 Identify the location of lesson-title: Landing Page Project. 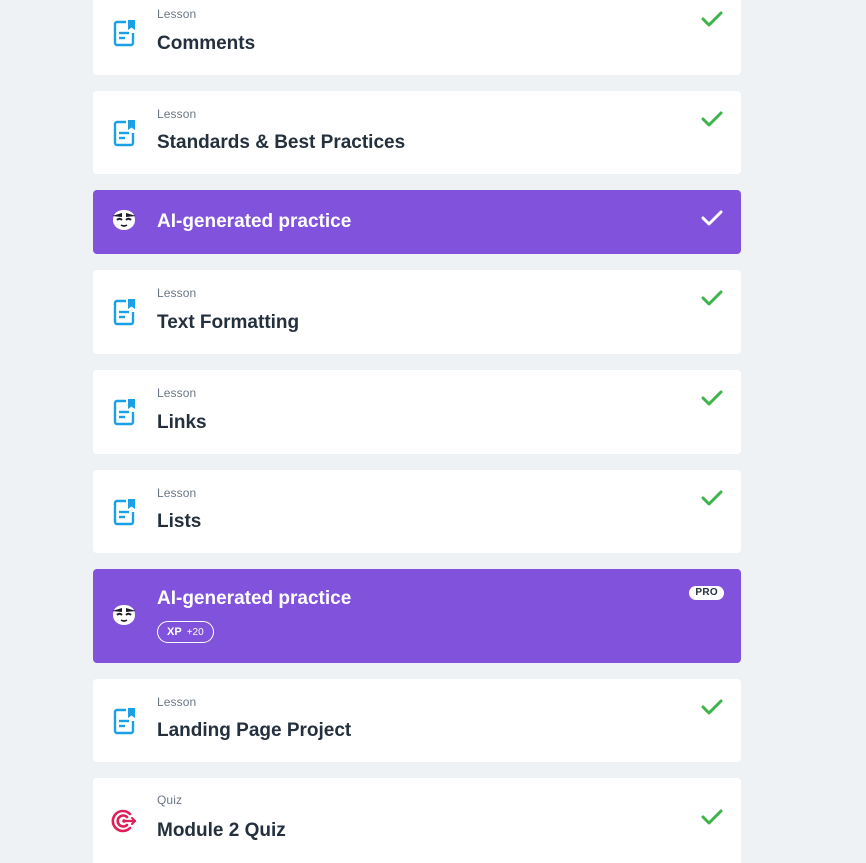
(254, 730).